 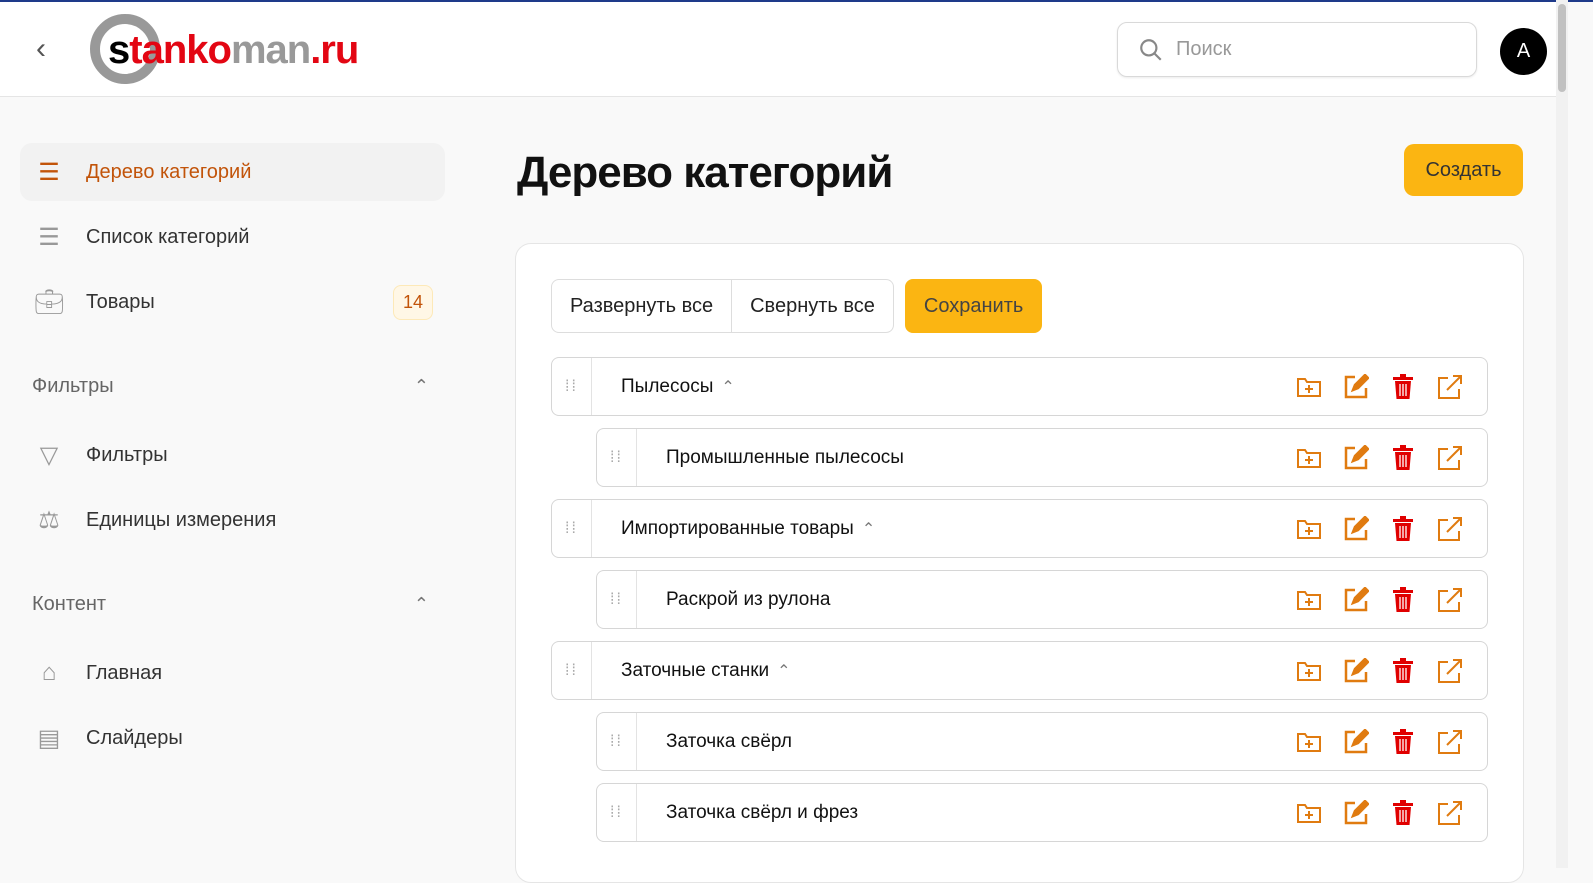 I want to click on avatar: A, so click(x=1523, y=51).